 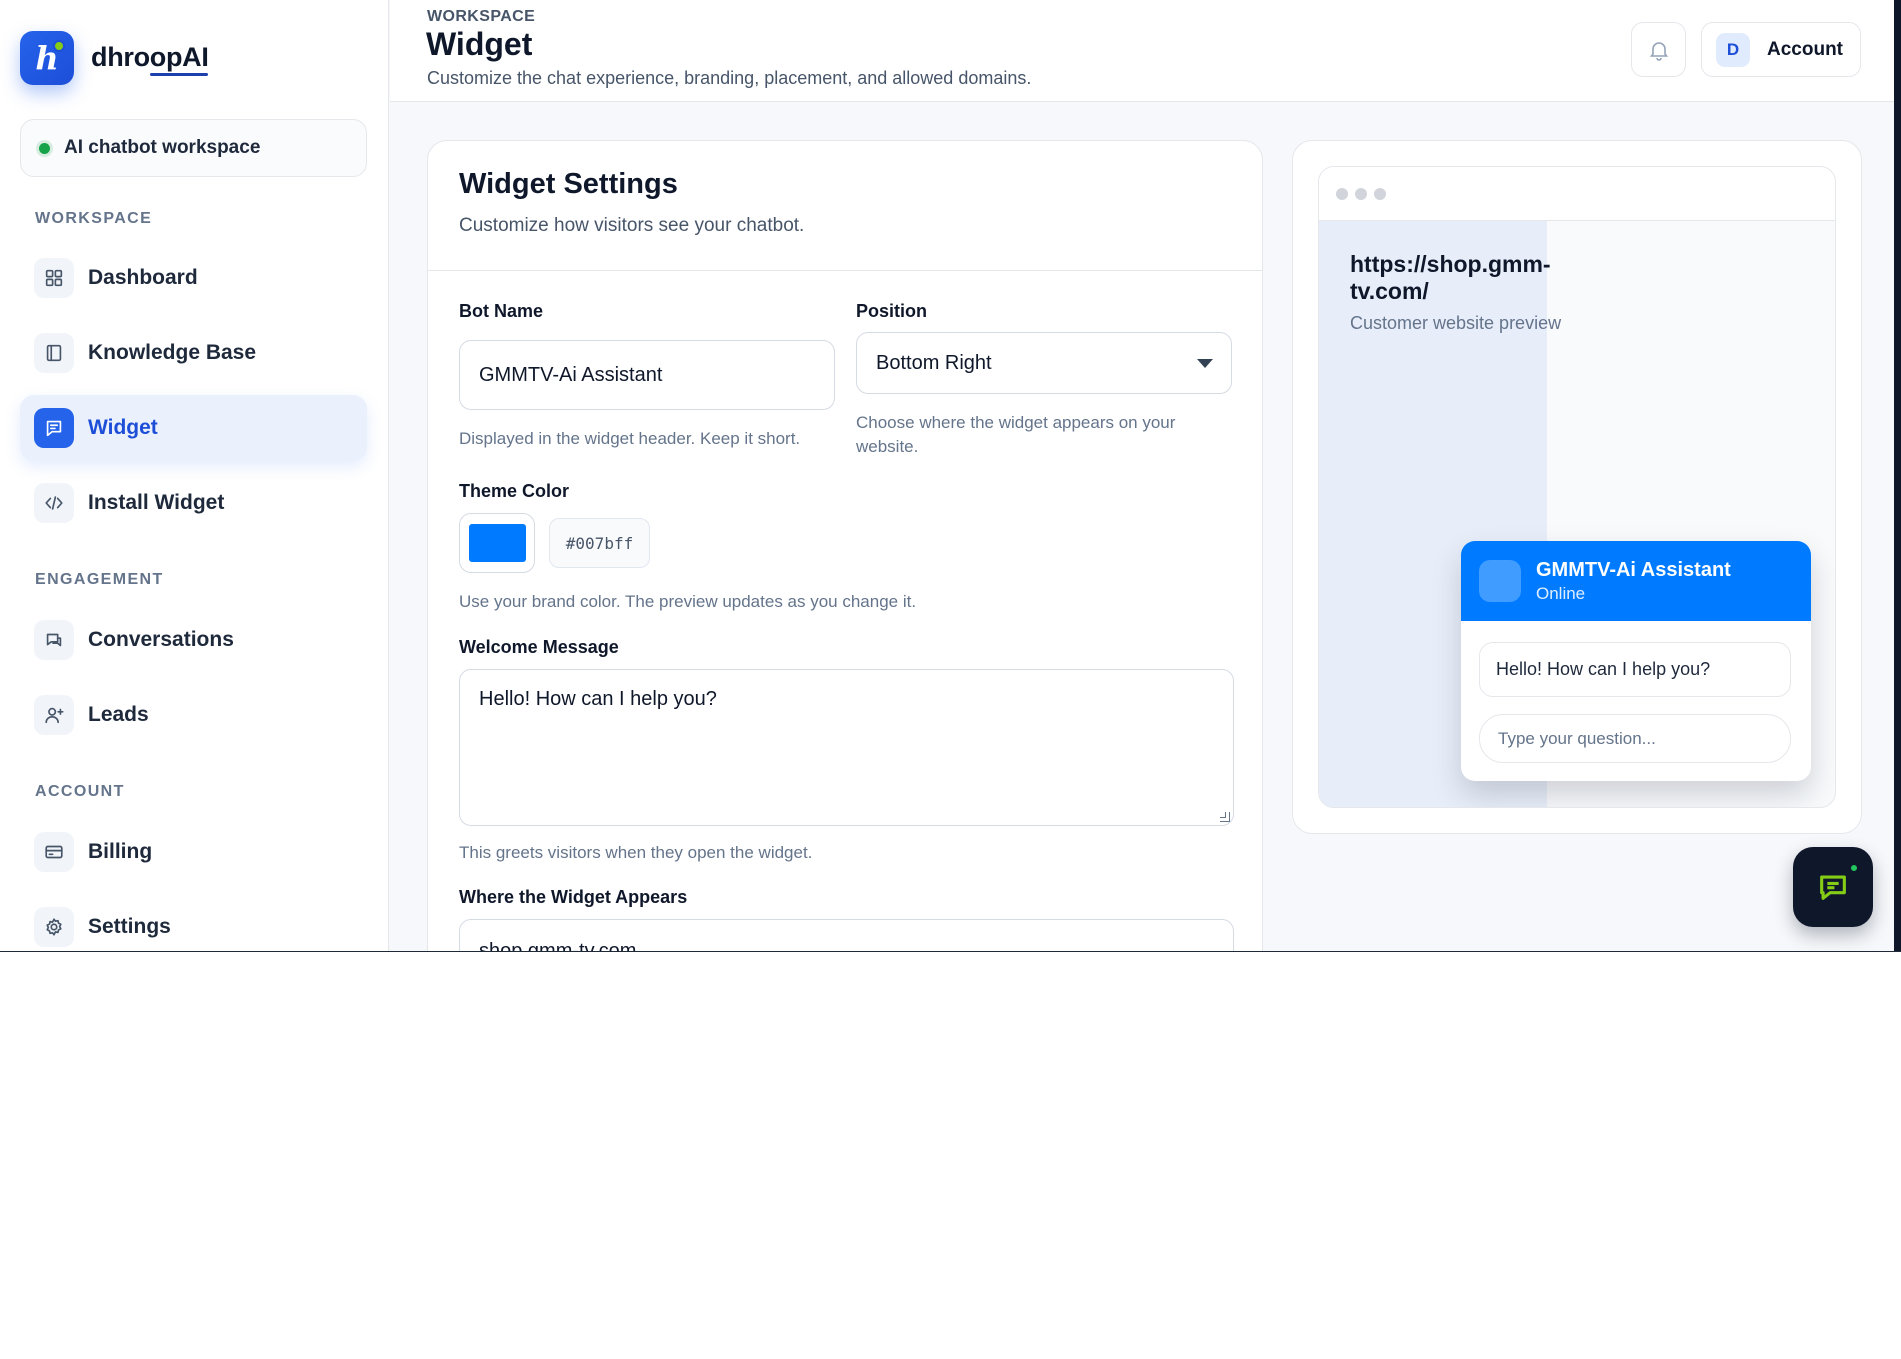 What do you see at coordinates (59, 46) in the screenshot?
I see `logo-dot` at bounding box center [59, 46].